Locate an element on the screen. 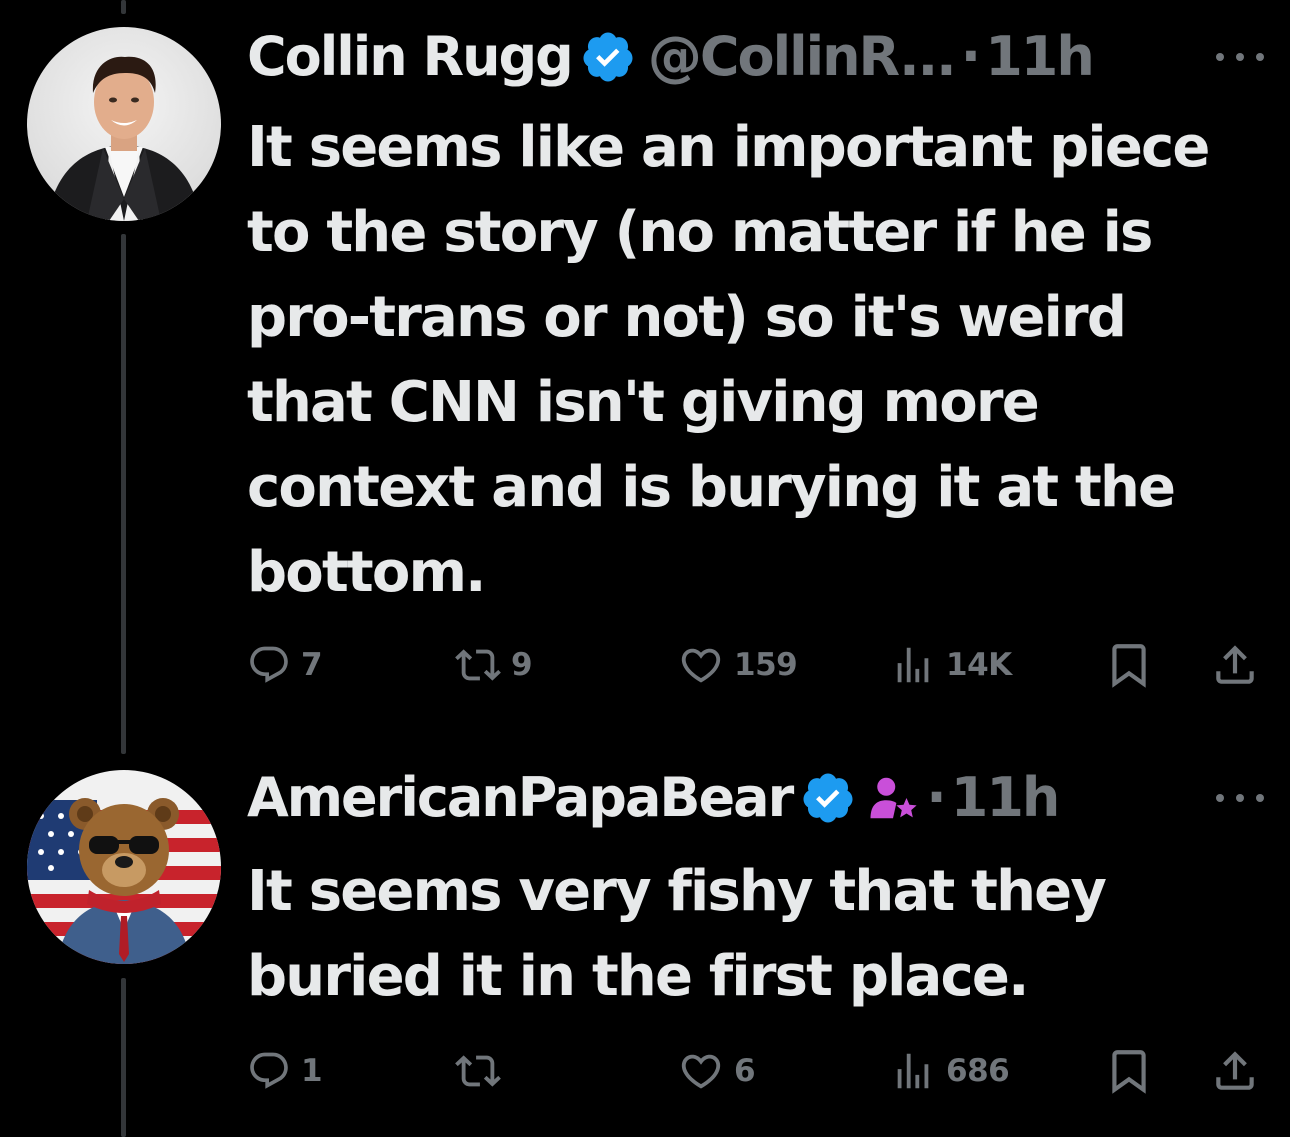  retweet-button: 9 is located at coordinates (494, 665).